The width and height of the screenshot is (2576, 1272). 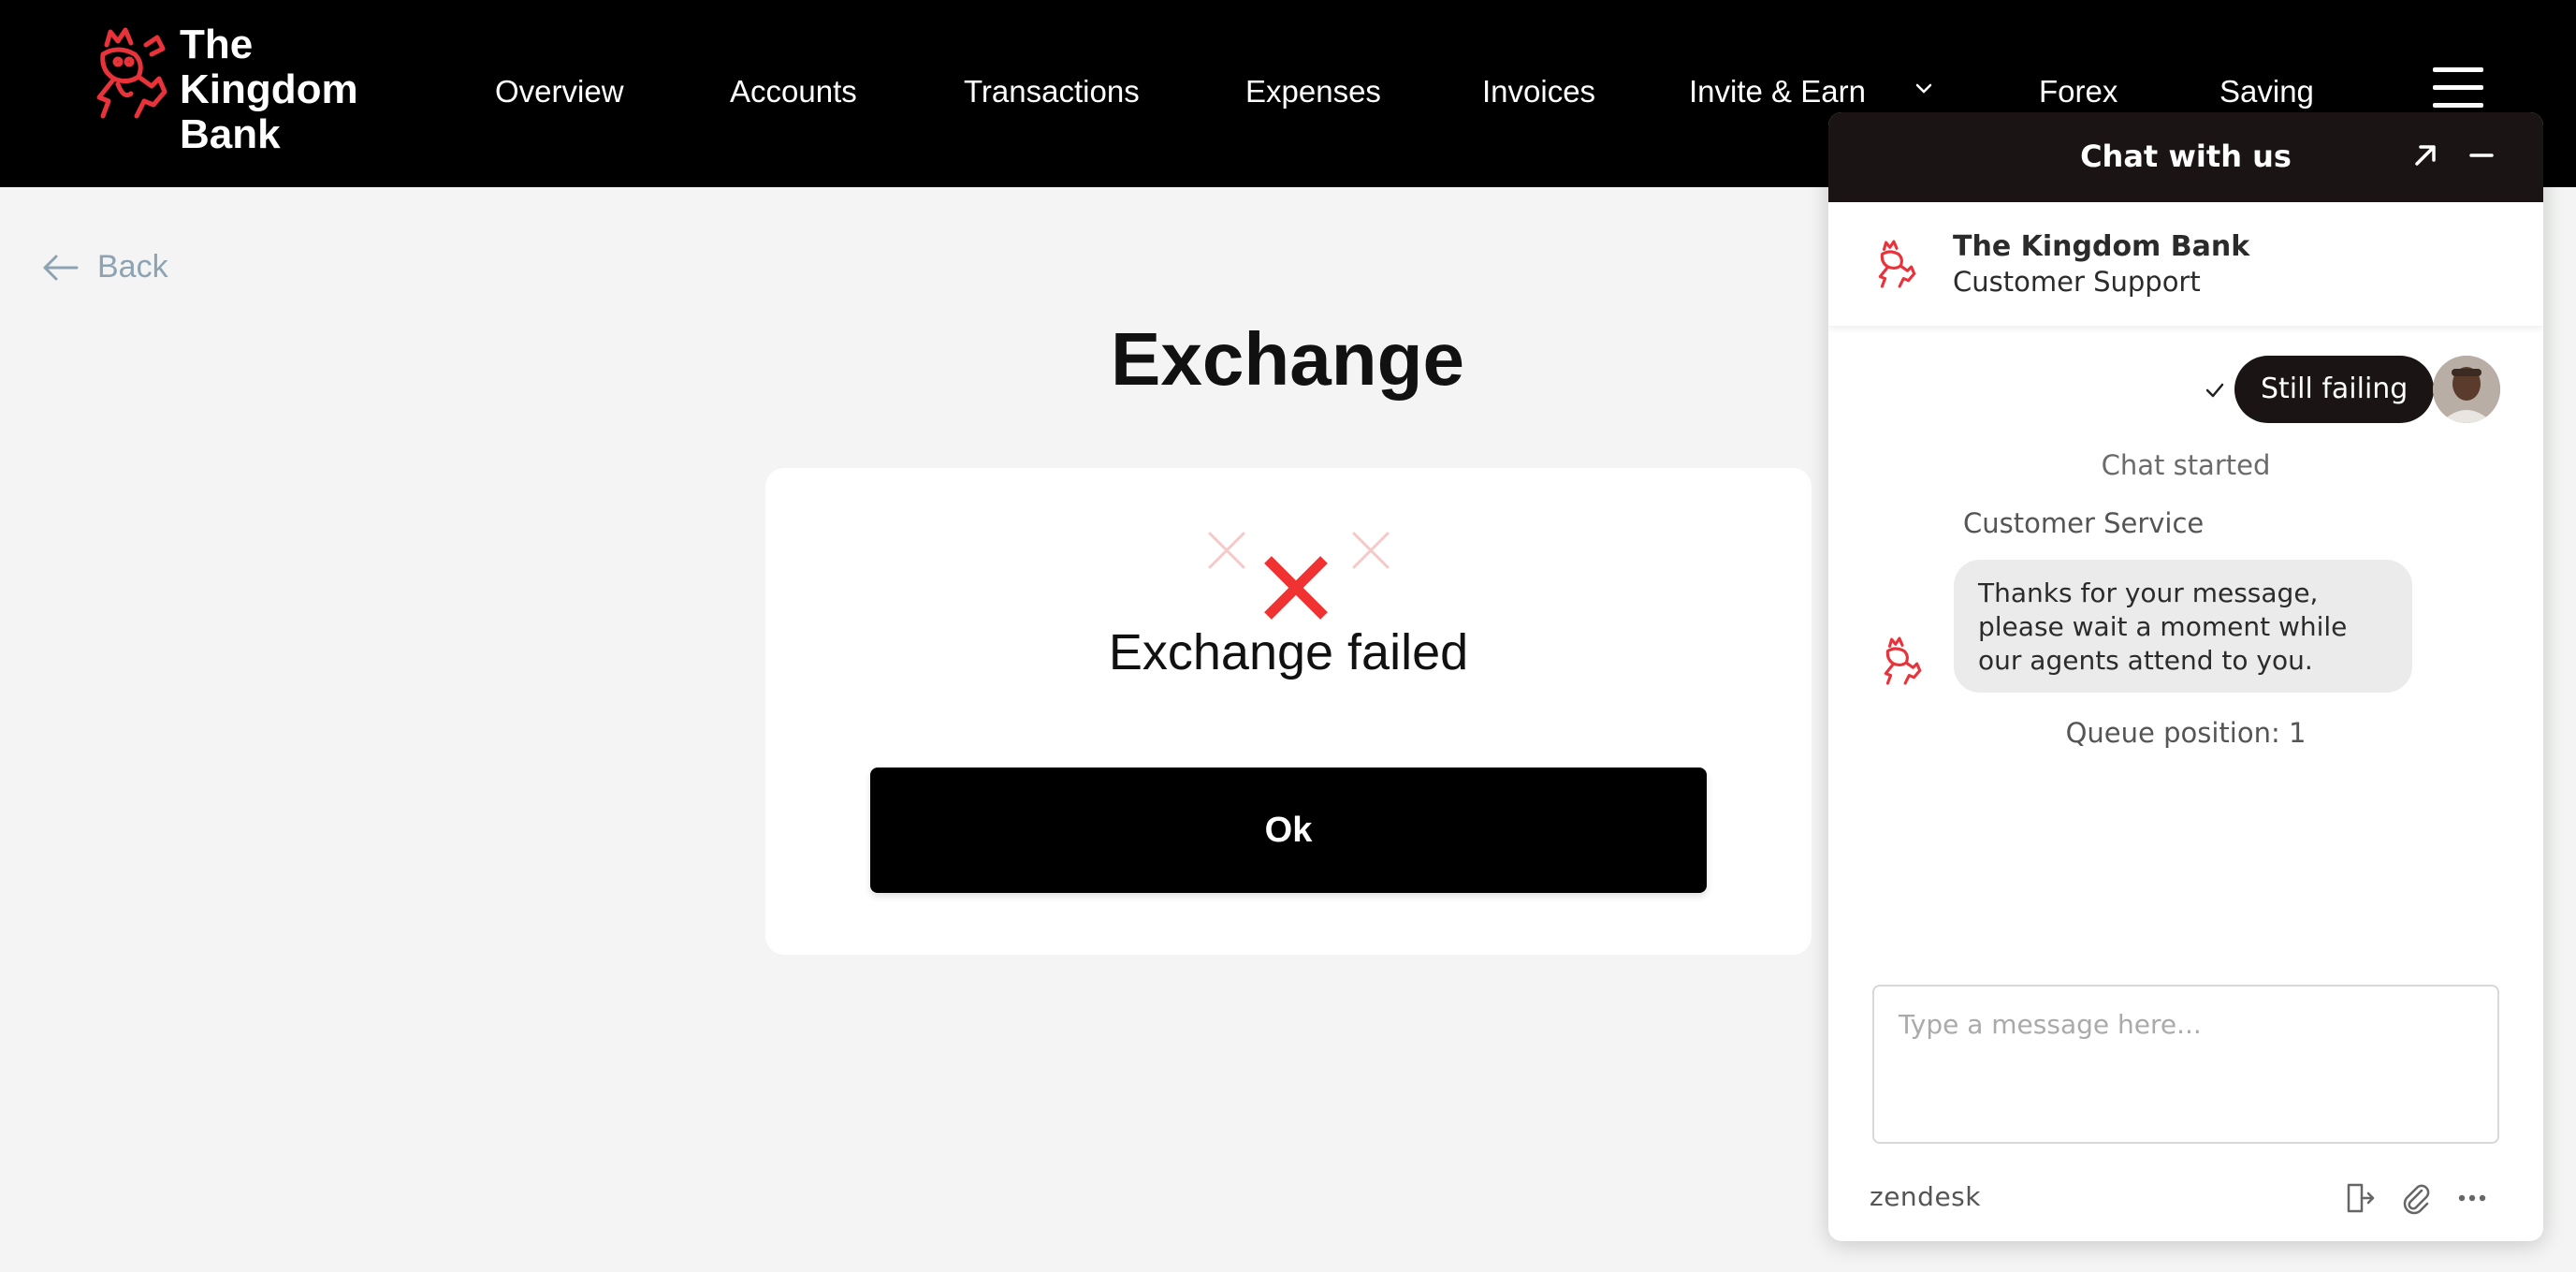 I want to click on brand-logo: The Kingdom Bank, so click(x=224, y=89).